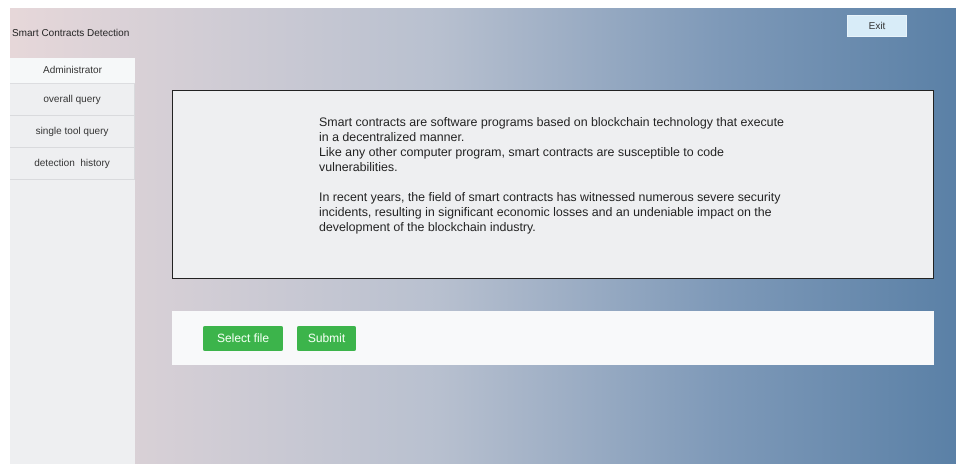 Image resolution: width=956 pixels, height=464 pixels. What do you see at coordinates (877, 26) in the screenshot?
I see `exit-button: Exit` at bounding box center [877, 26].